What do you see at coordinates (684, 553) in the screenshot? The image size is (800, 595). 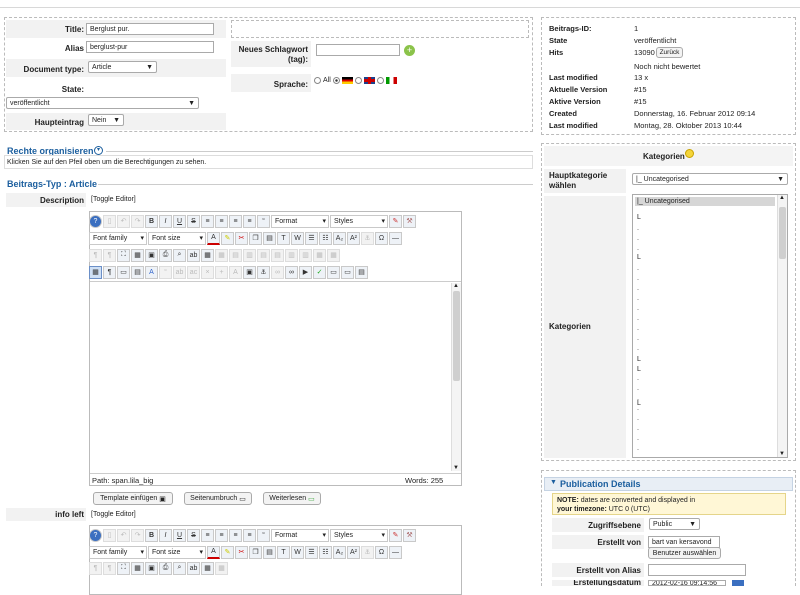 I see `select-user-button: Benutzer auswählen` at bounding box center [684, 553].